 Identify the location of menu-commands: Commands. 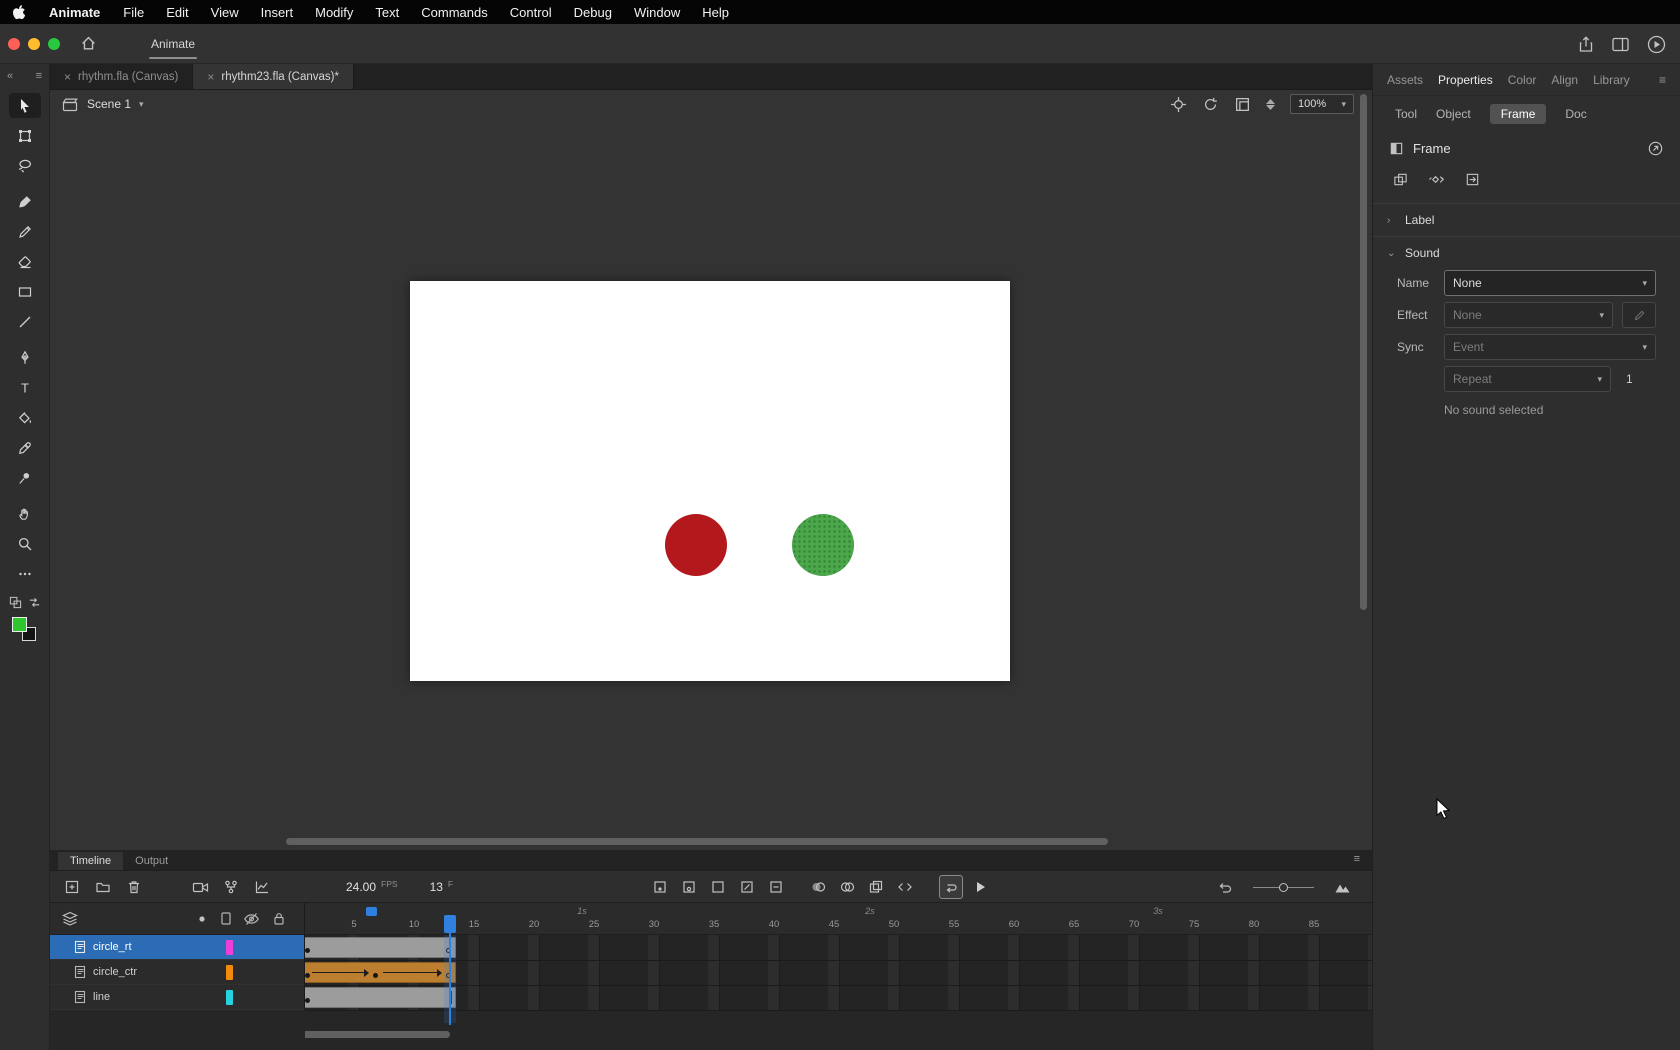
(454, 12).